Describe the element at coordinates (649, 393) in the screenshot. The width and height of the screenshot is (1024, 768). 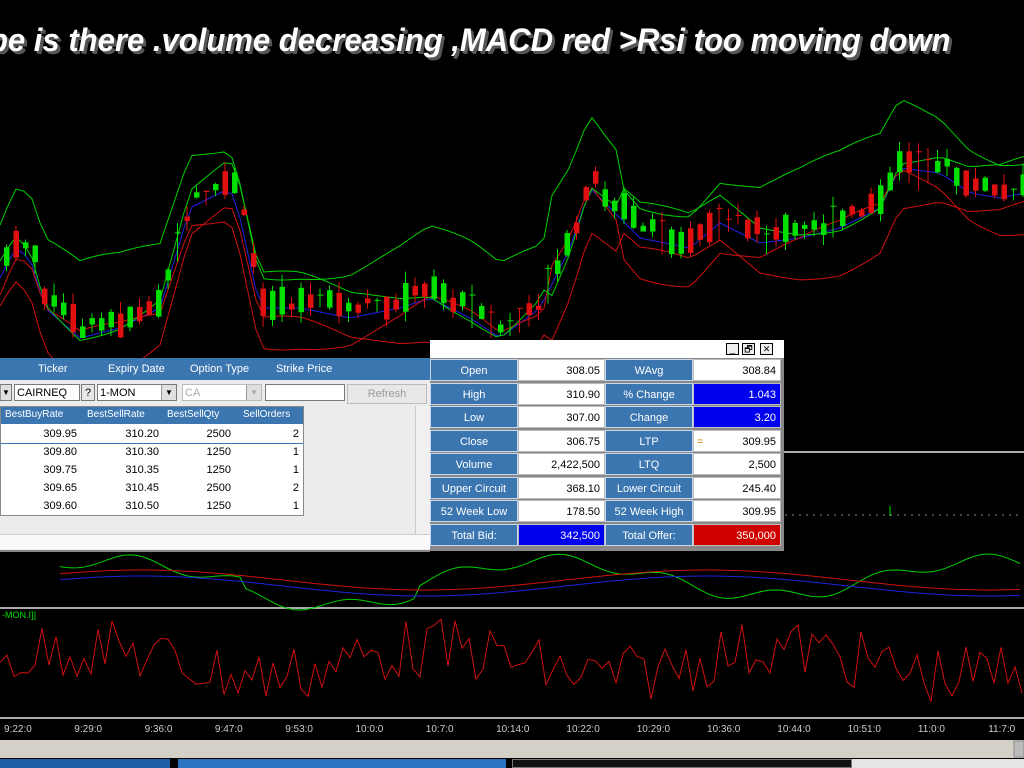
I see `quote-label--change: % Change` at that location.